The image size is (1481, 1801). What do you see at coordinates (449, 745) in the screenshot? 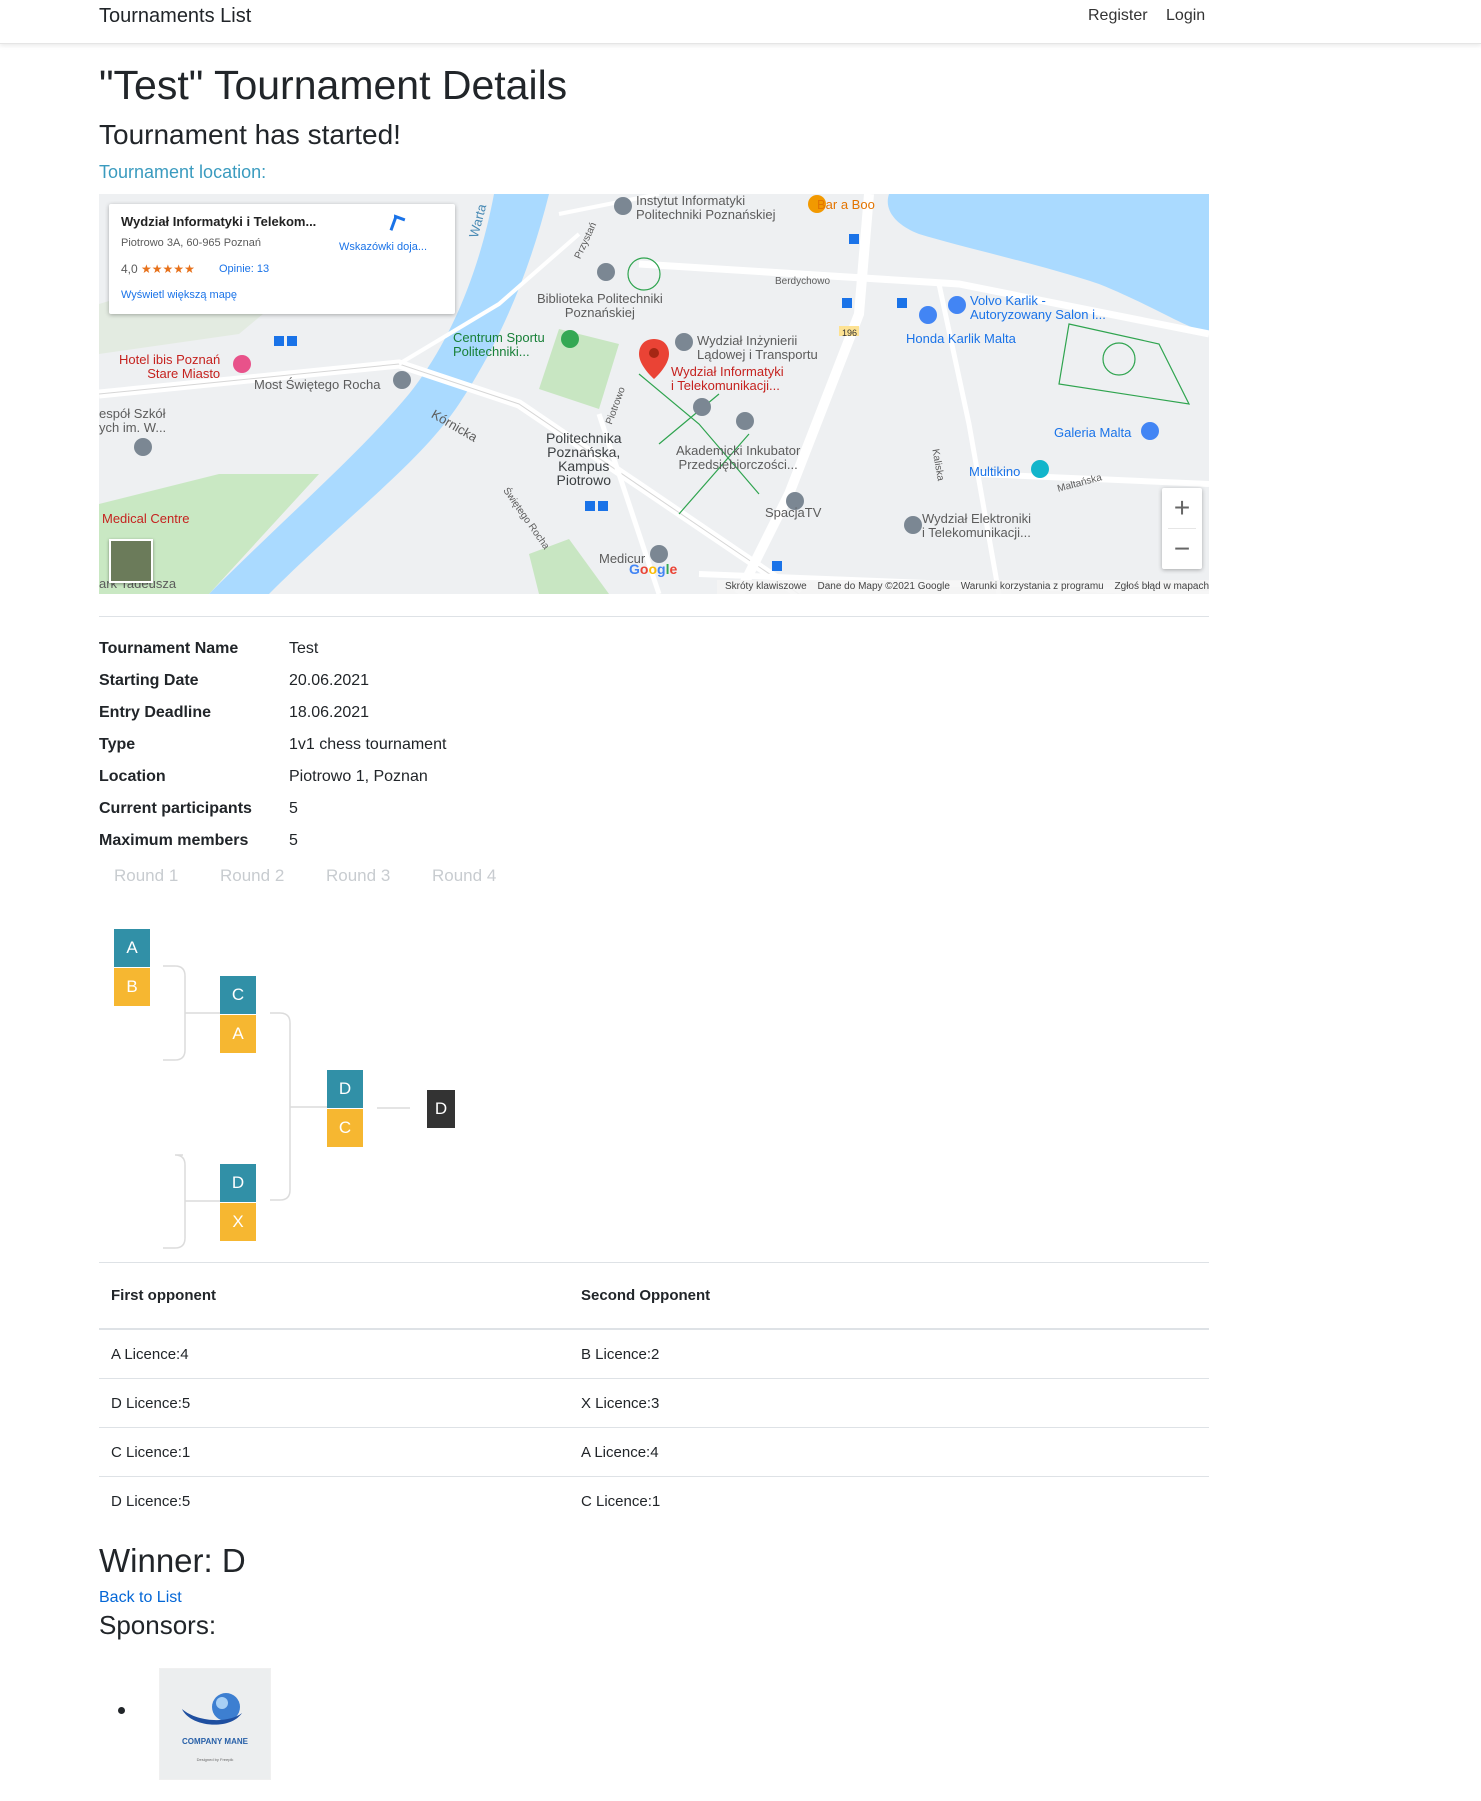
I see `detail-row: Type 1v1 chess tournament` at bounding box center [449, 745].